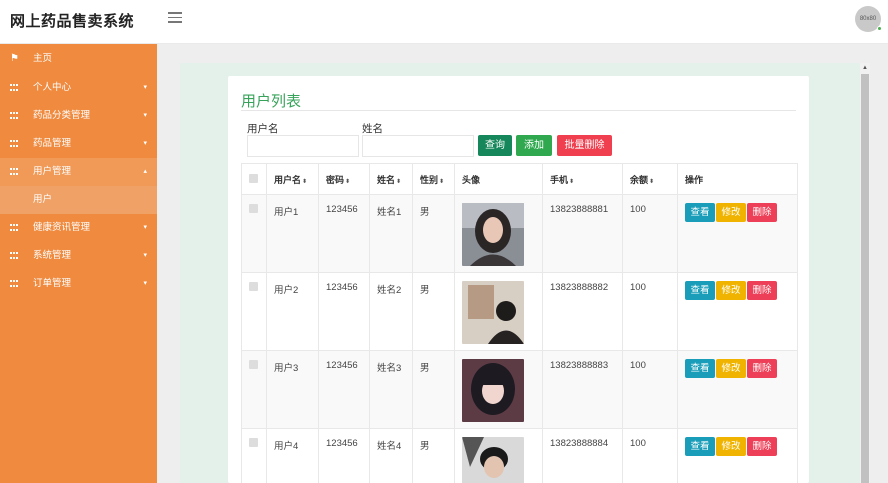  I want to click on table-row: 用户3 123456 姓名3 男 13823888883 100 查看 修改 删除, so click(519, 389).